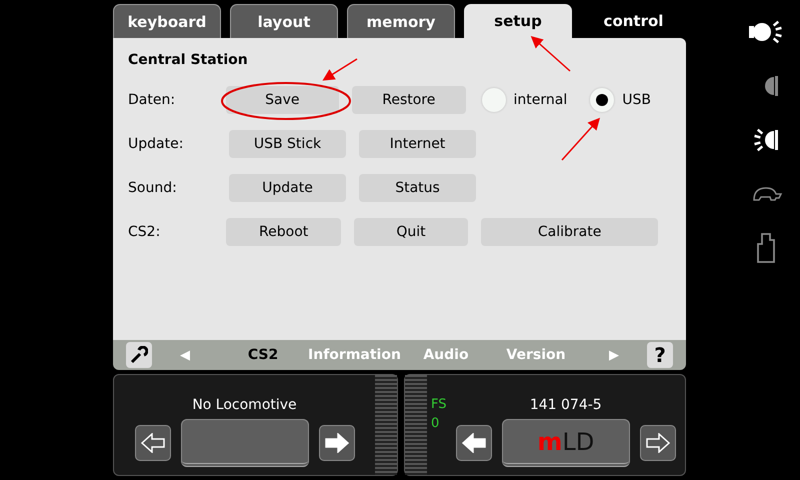 Image resolution: width=800 pixels, height=480 pixels. I want to click on loco-logo: mLD, so click(565, 442).